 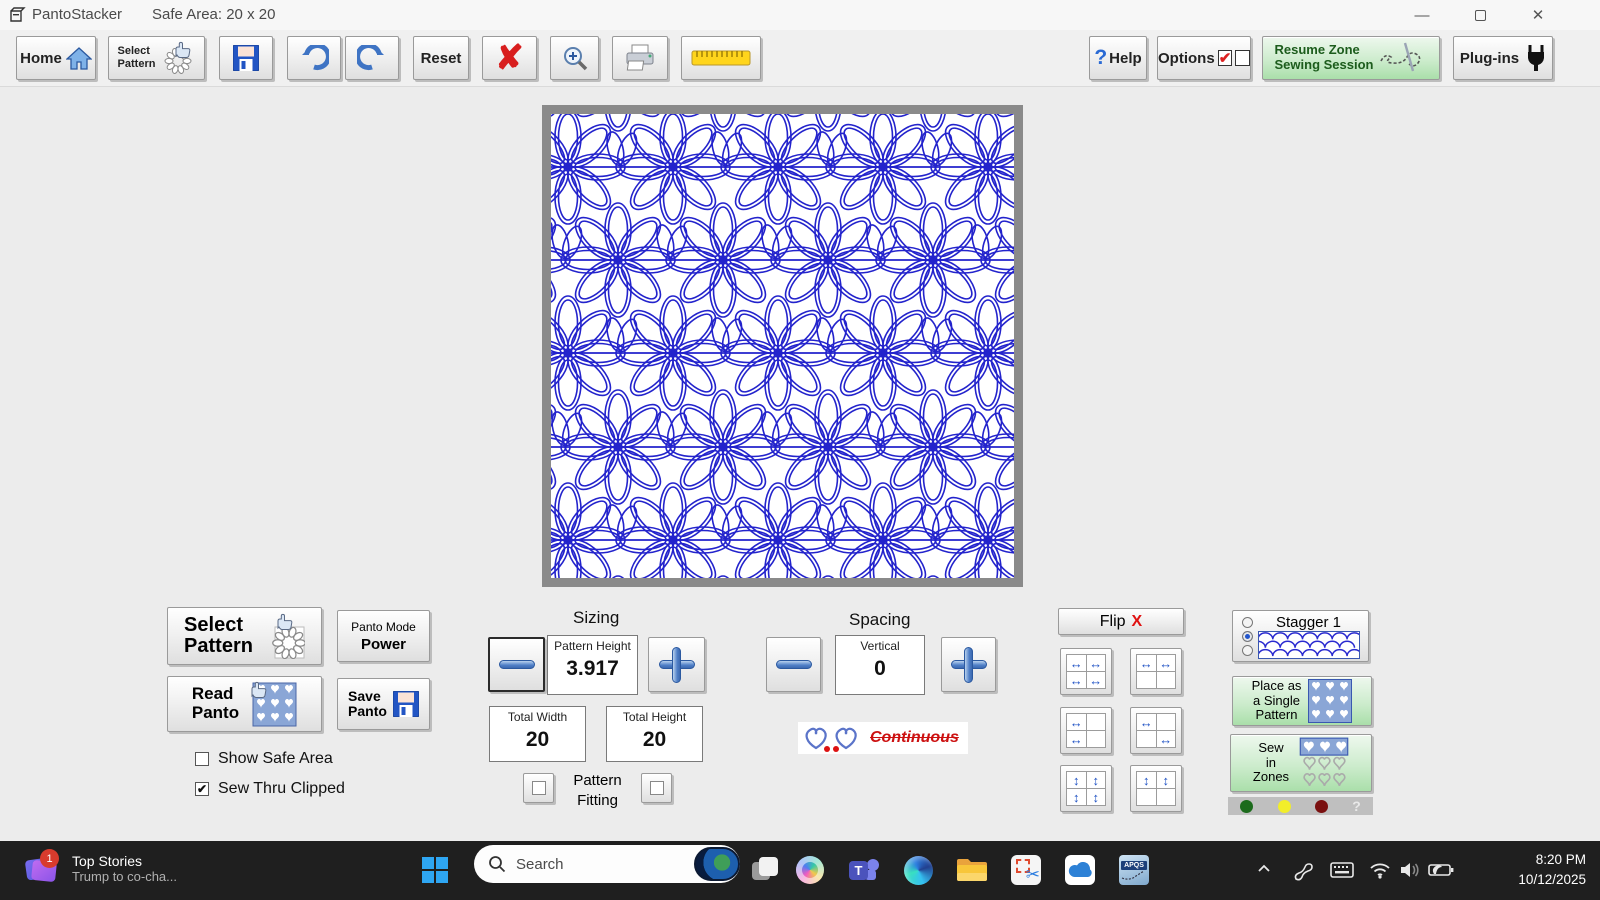 I want to click on task-view-button, so click(x=765, y=870).